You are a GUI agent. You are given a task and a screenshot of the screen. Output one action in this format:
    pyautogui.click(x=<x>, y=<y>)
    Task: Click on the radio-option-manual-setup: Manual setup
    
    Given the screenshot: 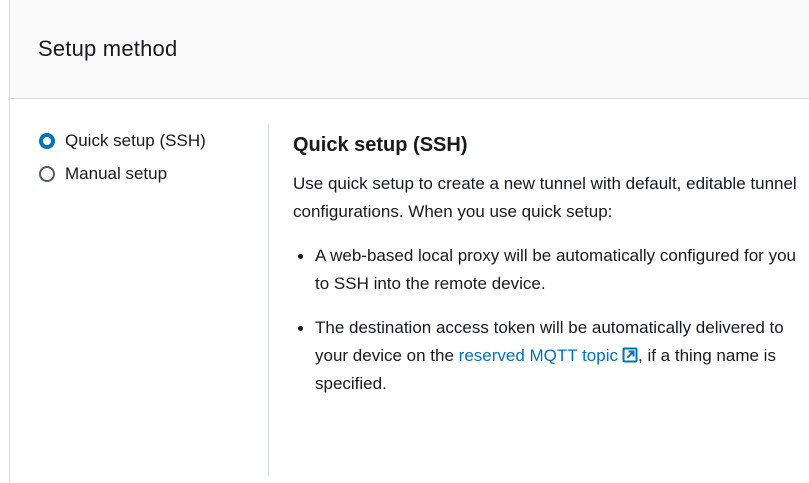 What is the action you would take?
    pyautogui.click(x=154, y=174)
    